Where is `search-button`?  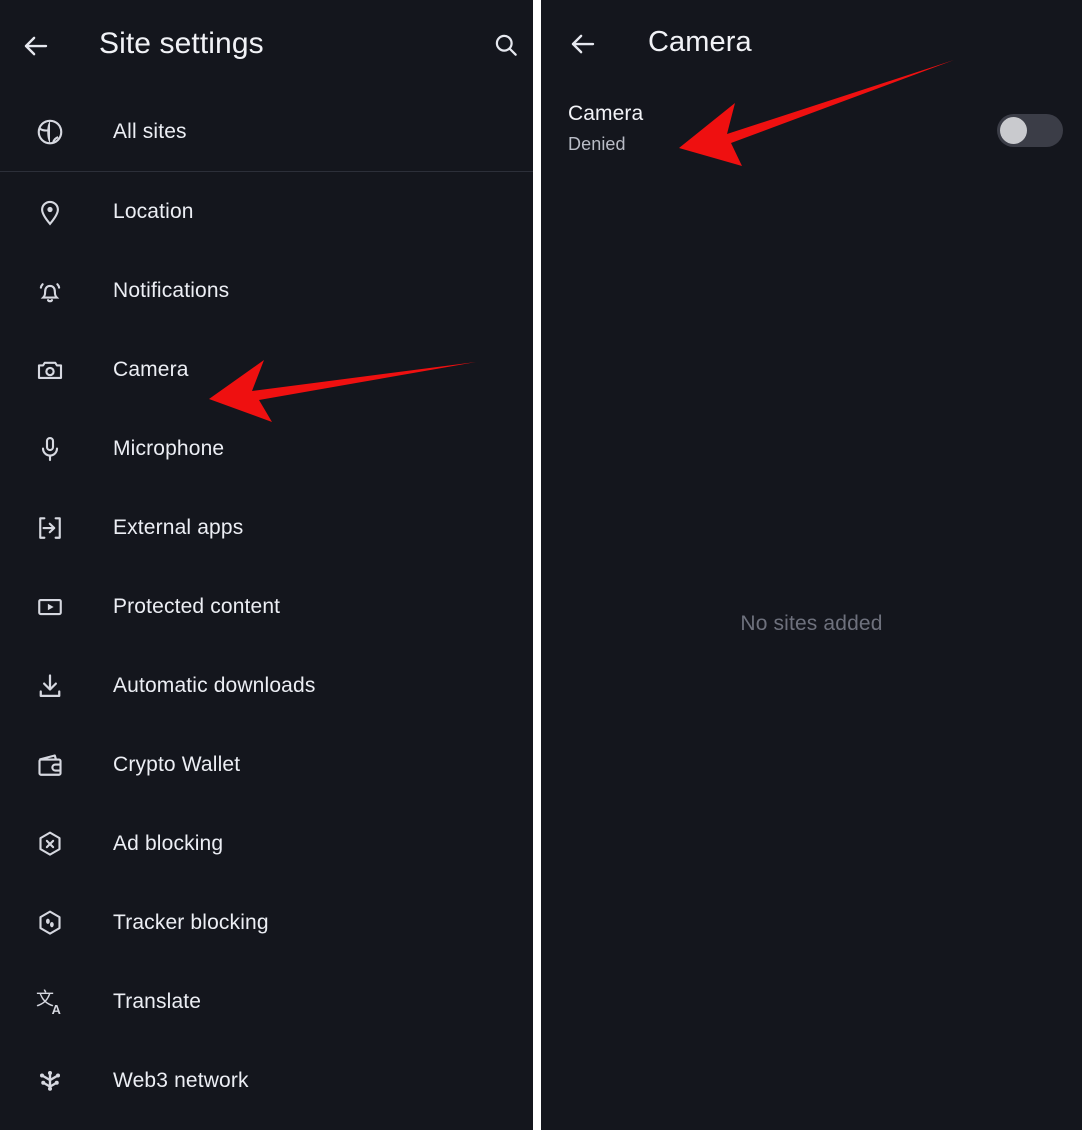 search-button is located at coordinates (506, 45).